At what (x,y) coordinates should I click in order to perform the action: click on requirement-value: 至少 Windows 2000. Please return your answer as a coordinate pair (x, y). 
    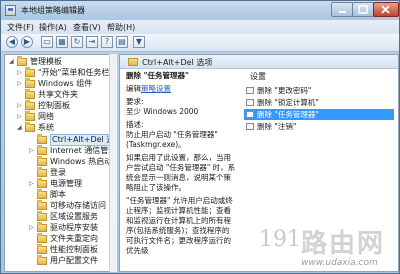
    Looking at the image, I should click on (162, 111).